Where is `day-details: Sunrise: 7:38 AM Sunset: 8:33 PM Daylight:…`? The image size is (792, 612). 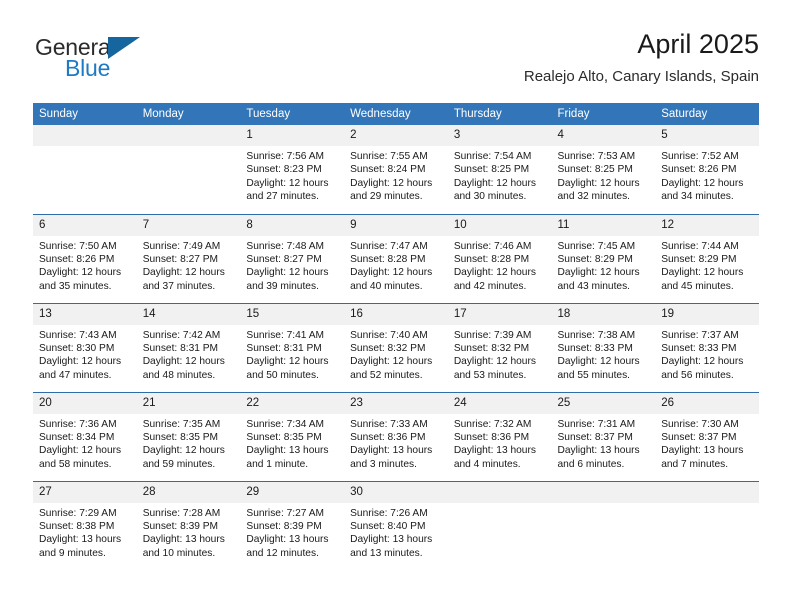
day-details: Sunrise: 7:38 AM Sunset: 8:33 PM Daylight:… is located at coordinates (604, 354).